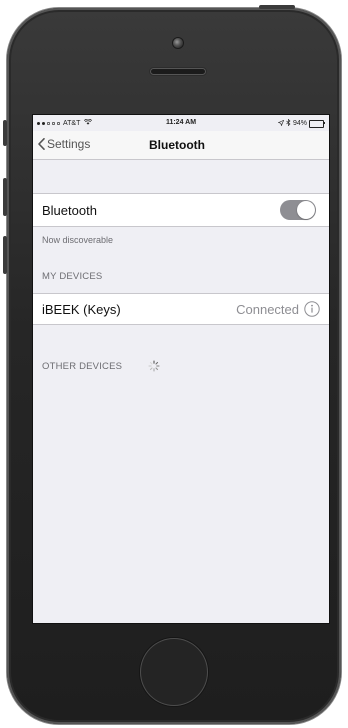 Image resolution: width=348 pixels, height=728 pixels. I want to click on volume-down-button, so click(5, 255).